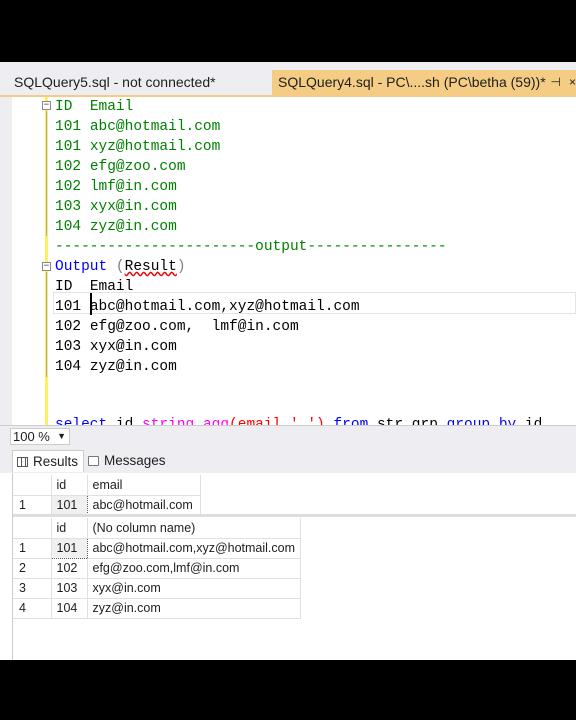  I want to click on row-number: 4, so click(32, 608).